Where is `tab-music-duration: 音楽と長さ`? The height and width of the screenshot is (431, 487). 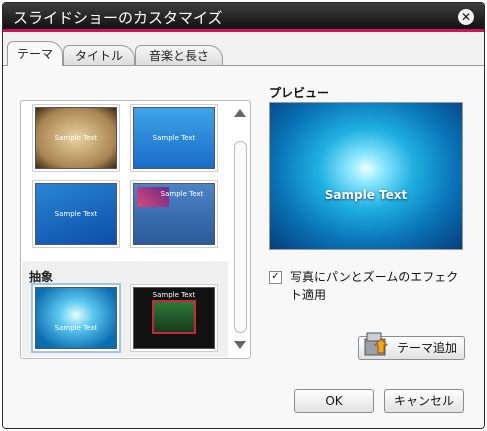 tab-music-duration: 音楽と長さ is located at coordinates (179, 55).